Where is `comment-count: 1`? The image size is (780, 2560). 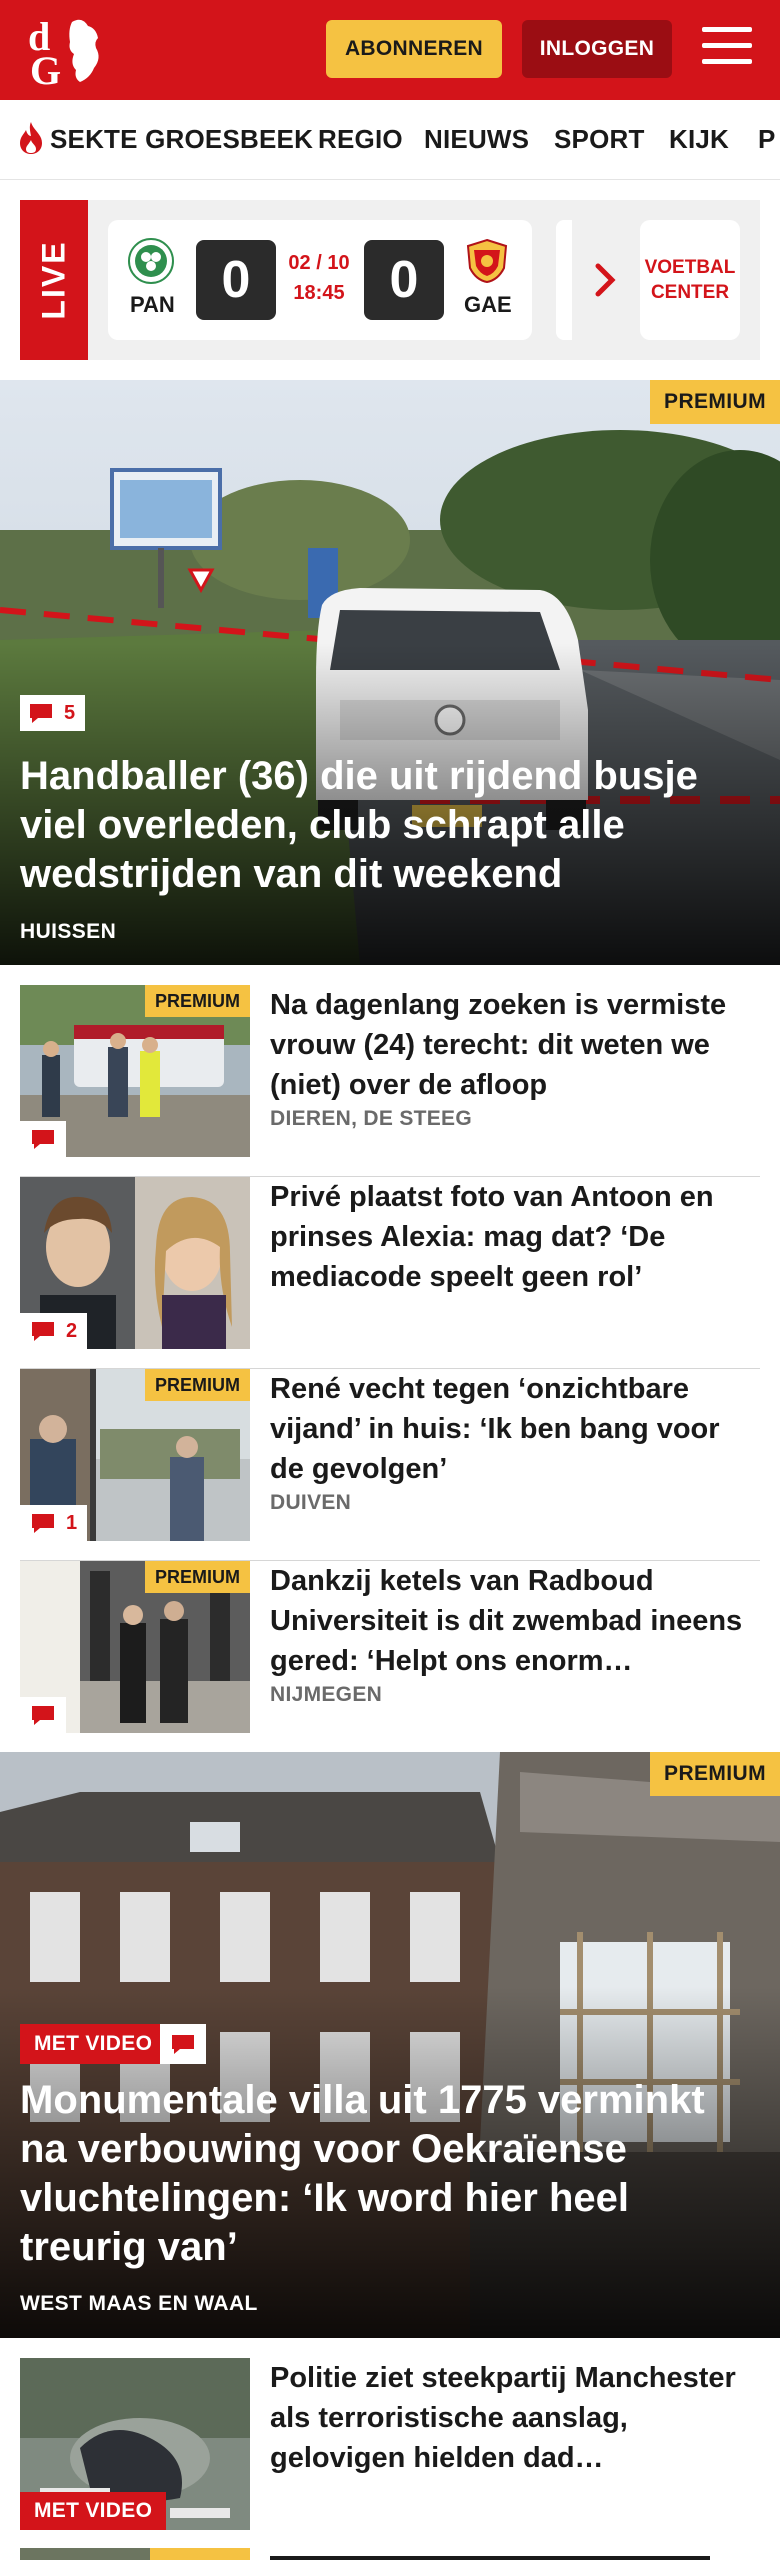 comment-count: 1 is located at coordinates (54, 1523).